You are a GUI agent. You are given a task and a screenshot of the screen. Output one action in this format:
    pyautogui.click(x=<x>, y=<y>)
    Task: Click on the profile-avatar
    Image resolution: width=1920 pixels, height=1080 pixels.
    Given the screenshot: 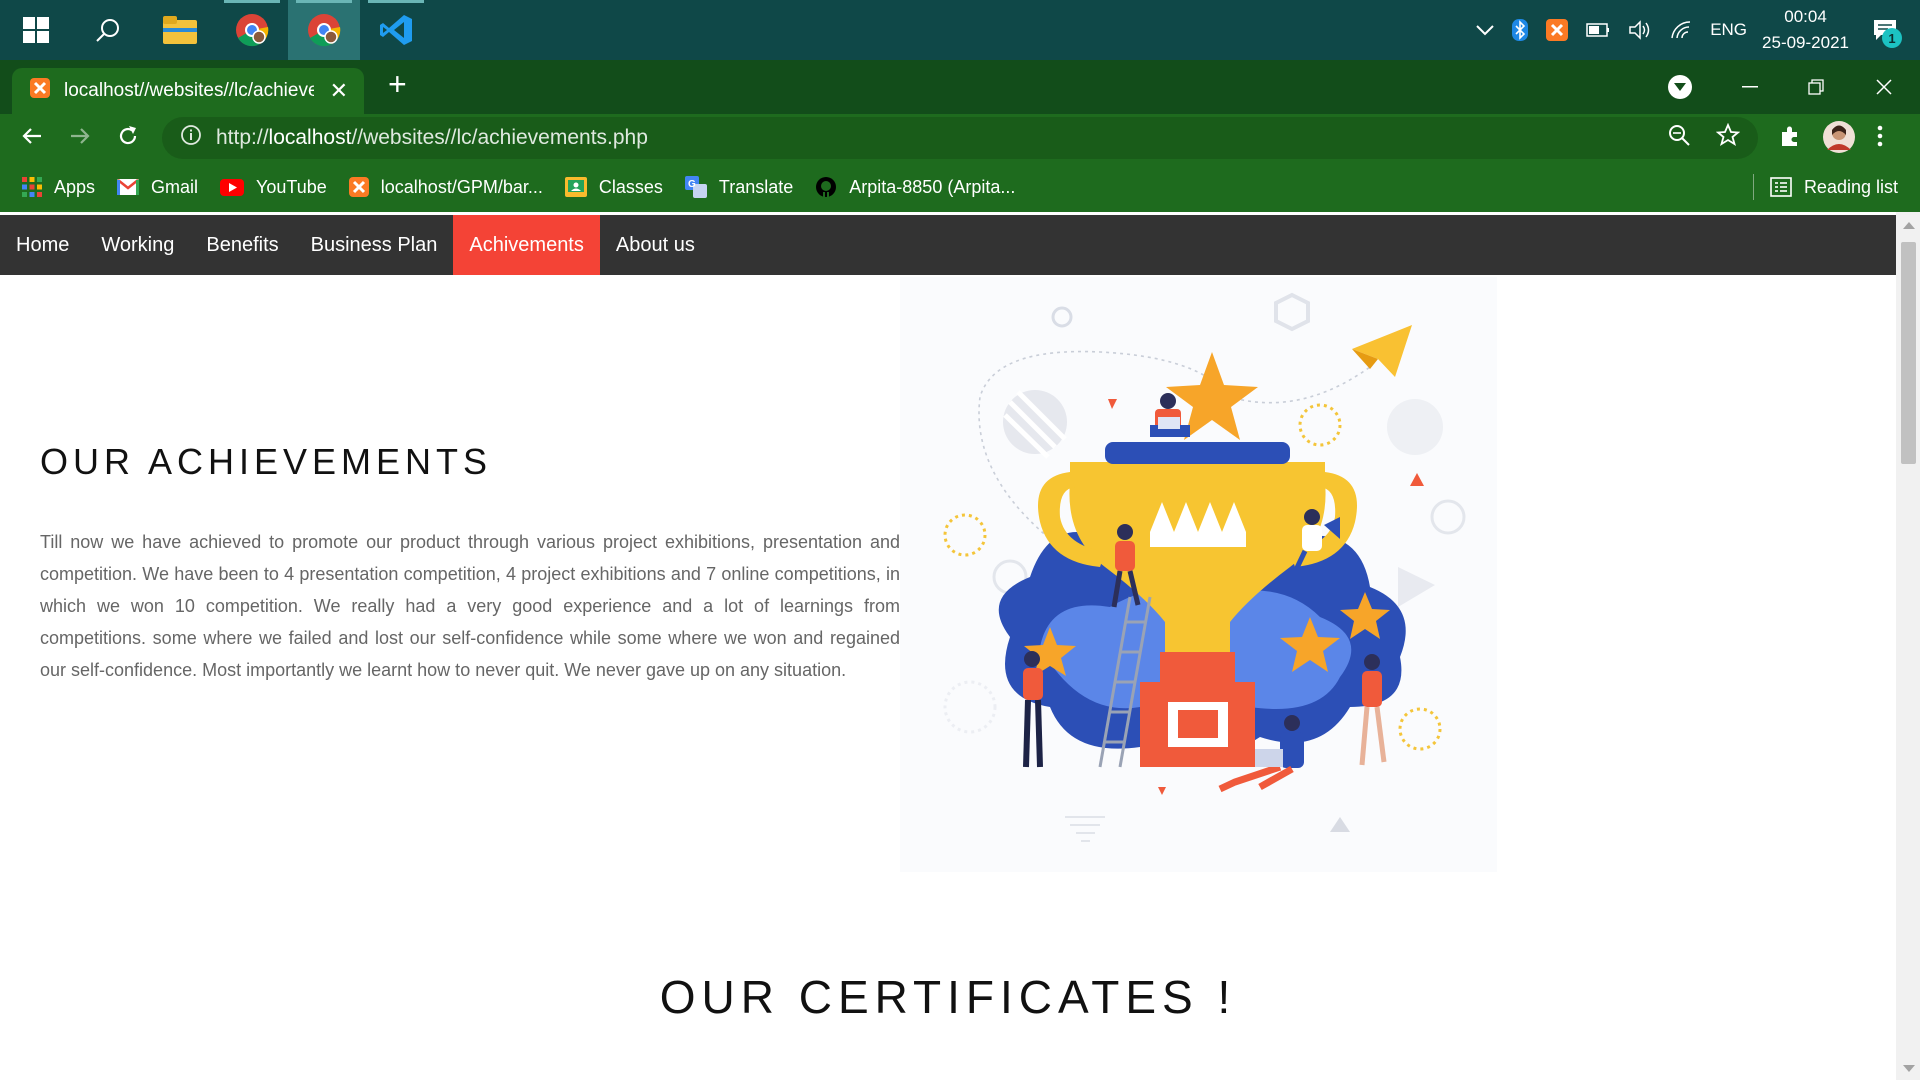 What is the action you would take?
    pyautogui.click(x=1839, y=139)
    